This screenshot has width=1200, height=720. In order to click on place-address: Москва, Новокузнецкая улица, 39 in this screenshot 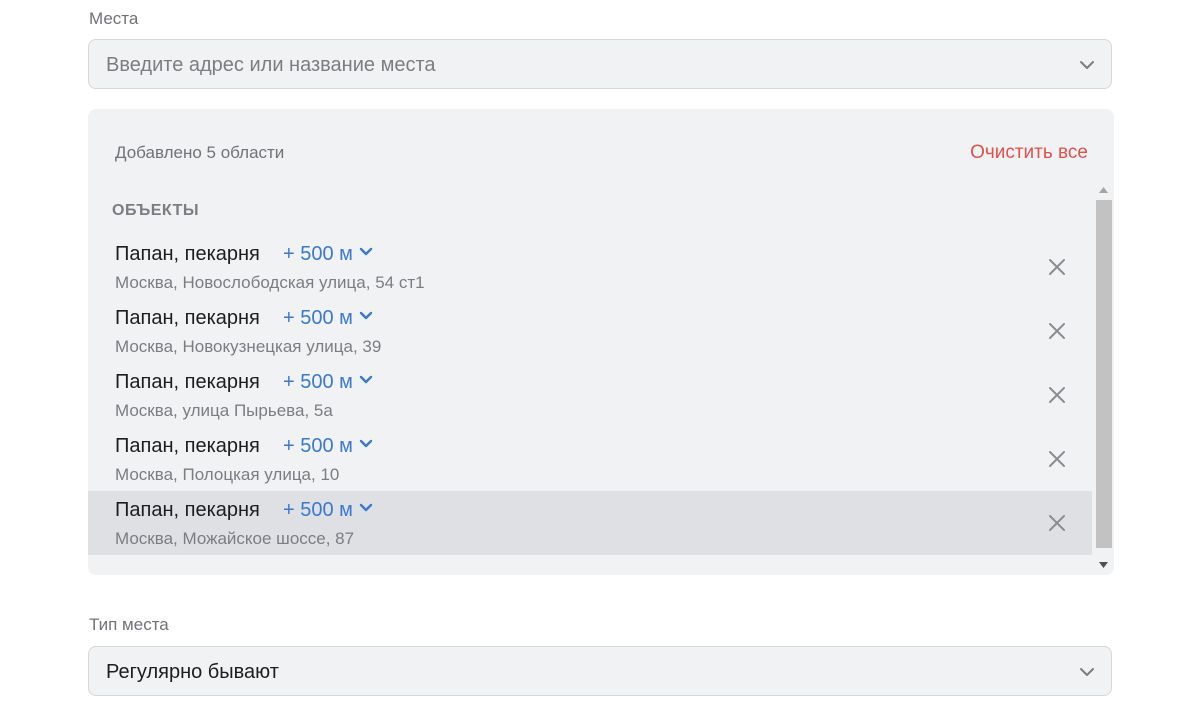, I will do `click(248, 346)`.